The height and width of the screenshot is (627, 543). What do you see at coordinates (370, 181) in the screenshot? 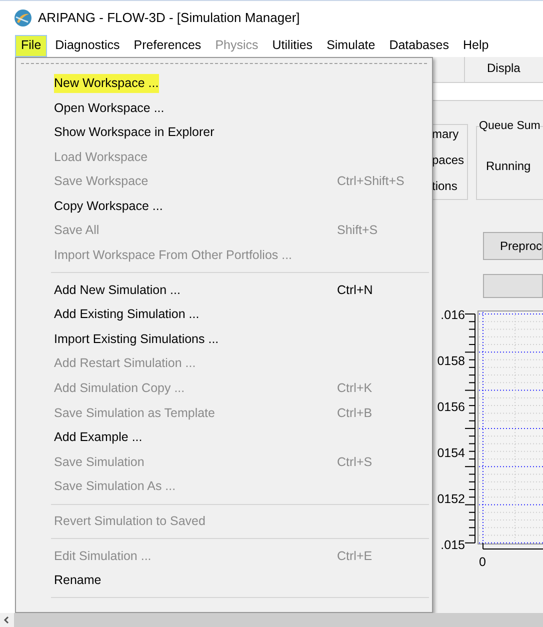
I see `shortcut-label: Ctrl+Shift+S` at bounding box center [370, 181].